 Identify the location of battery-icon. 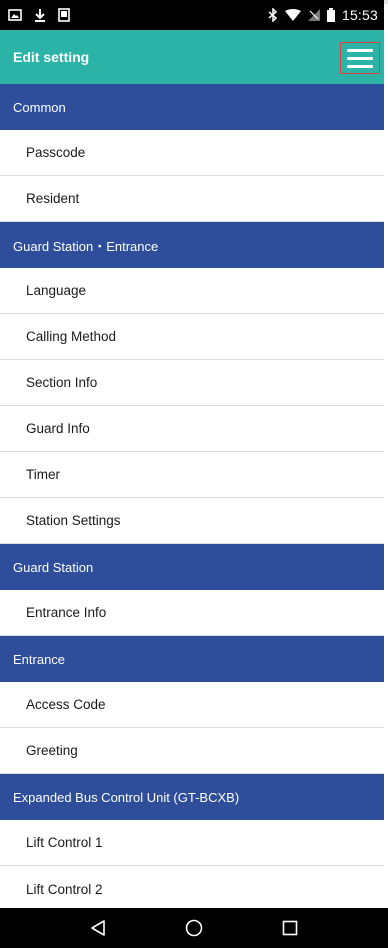
(330, 15).